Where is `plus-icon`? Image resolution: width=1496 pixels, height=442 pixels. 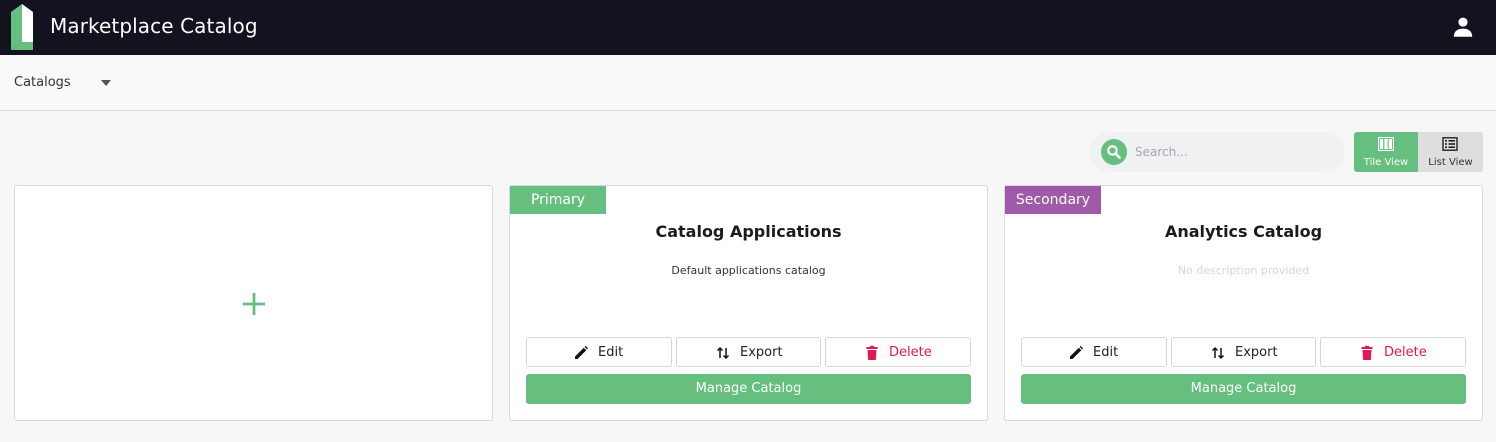
plus-icon is located at coordinates (254, 304).